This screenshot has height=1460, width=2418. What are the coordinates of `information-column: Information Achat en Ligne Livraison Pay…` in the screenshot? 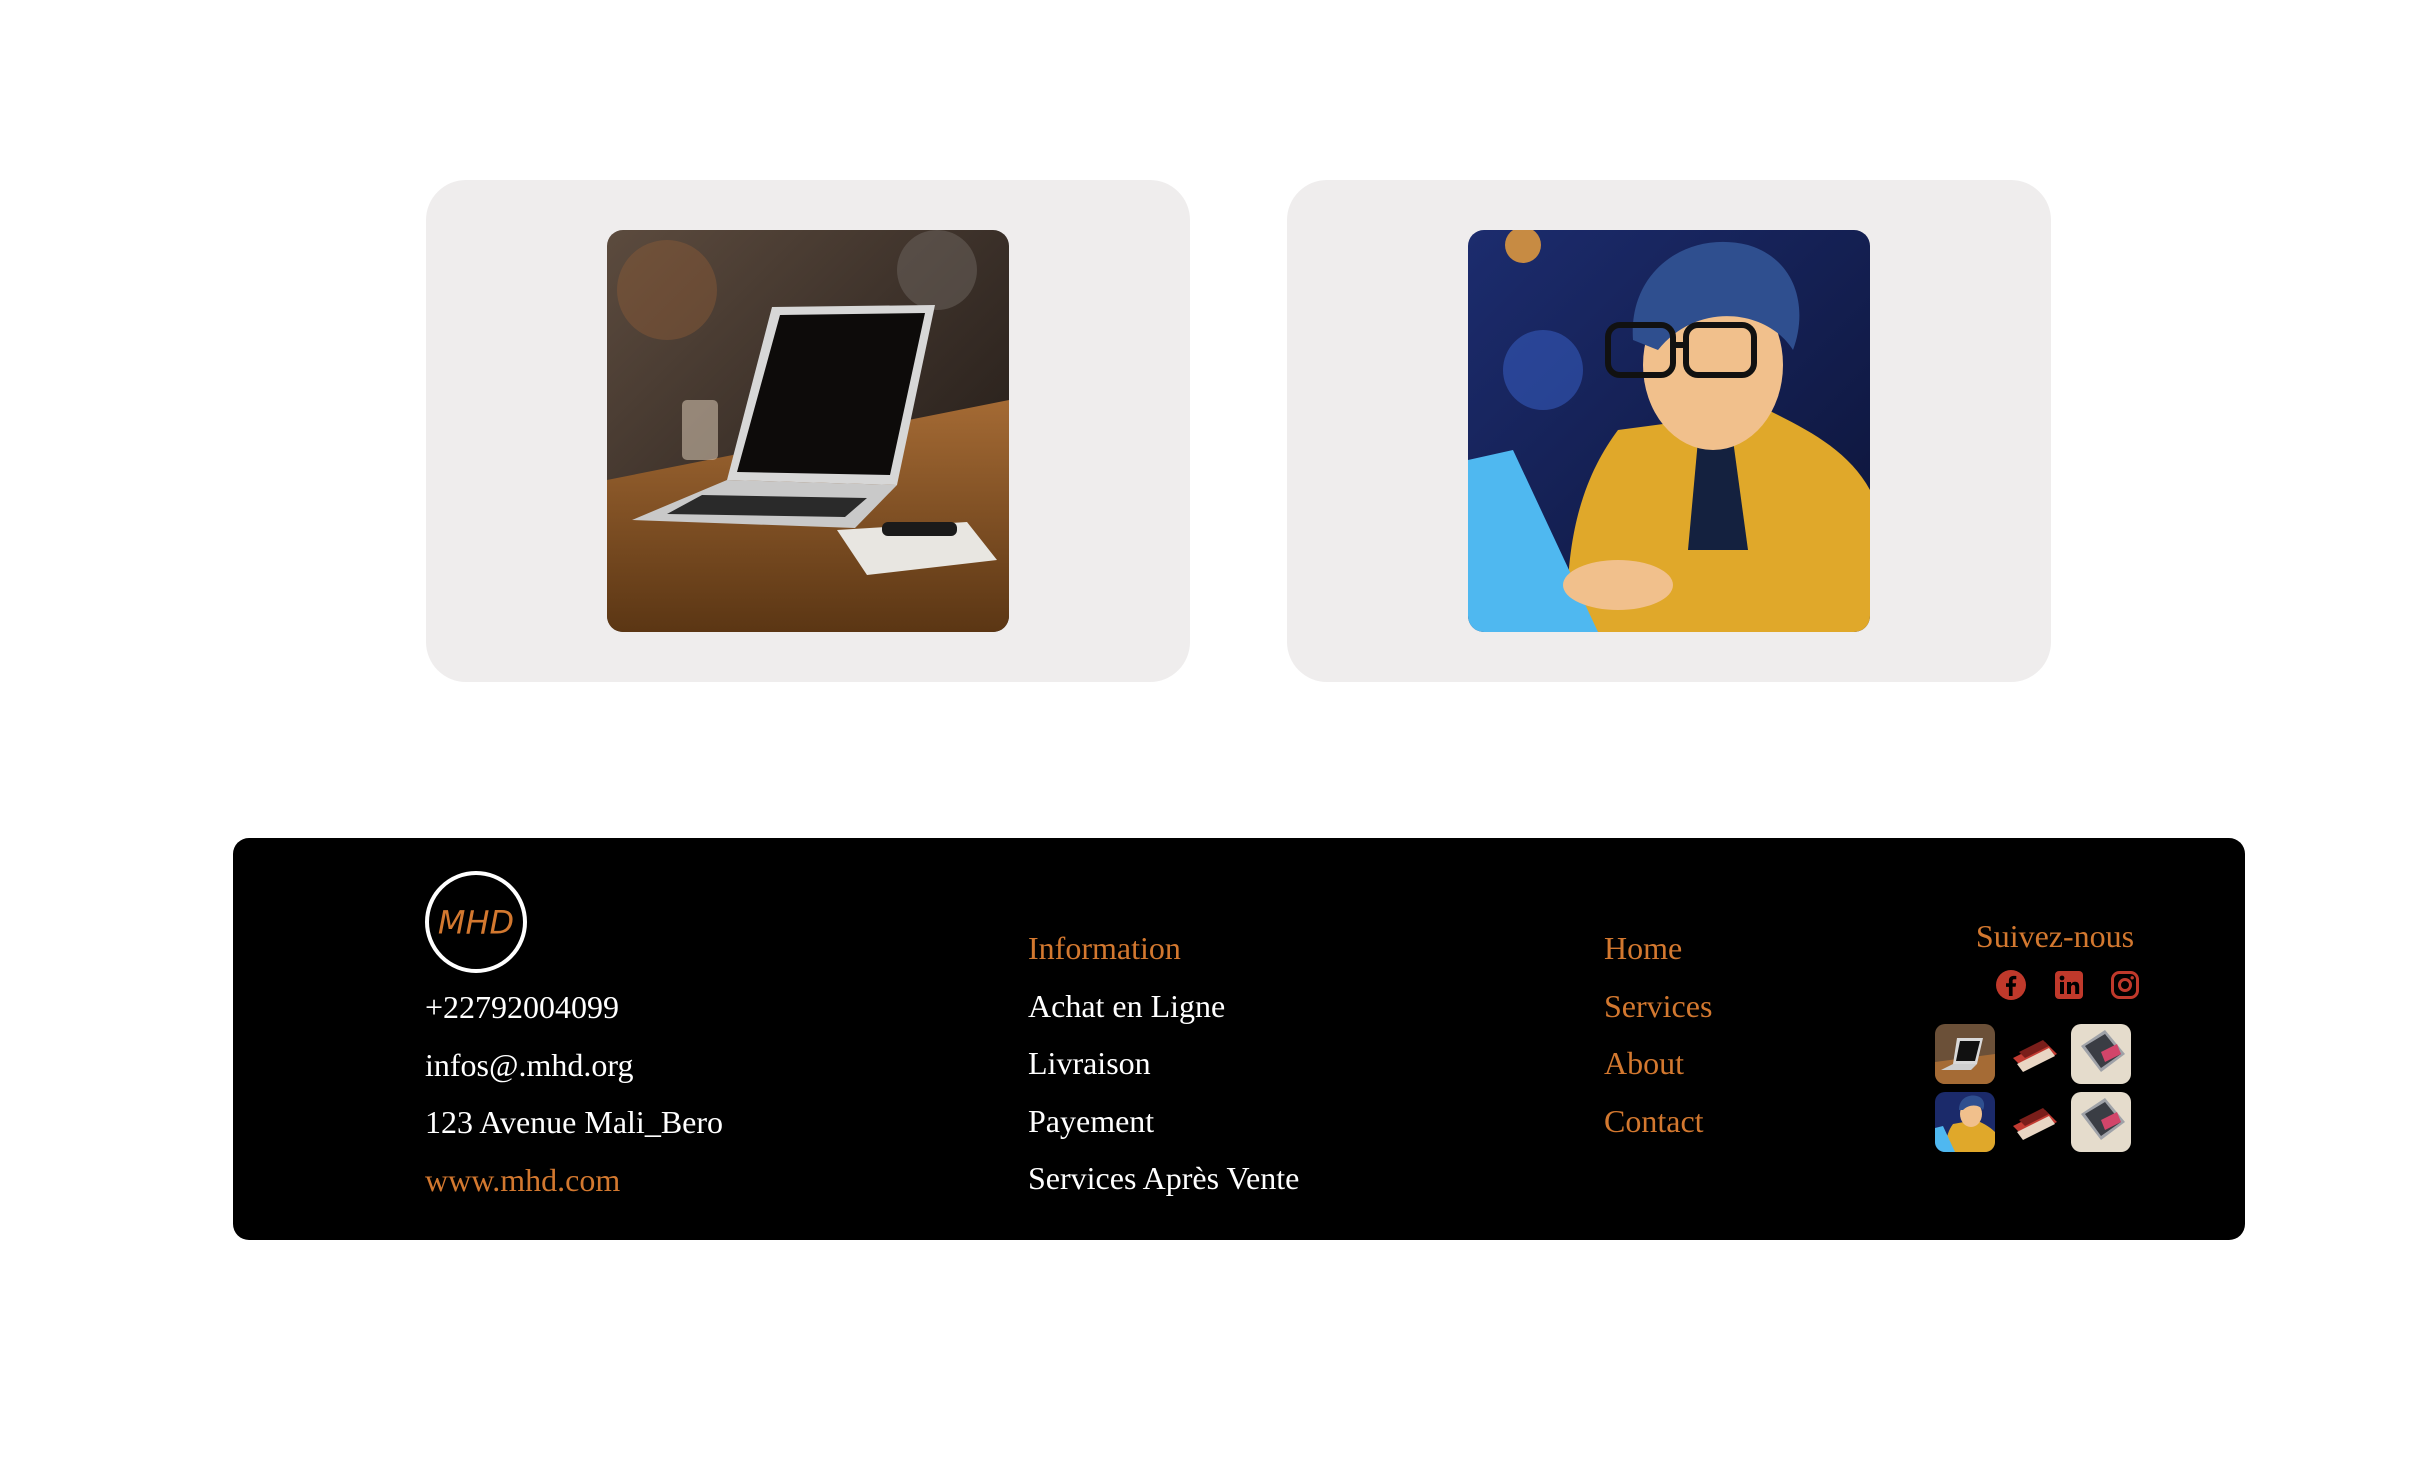 It's located at (1163, 1064).